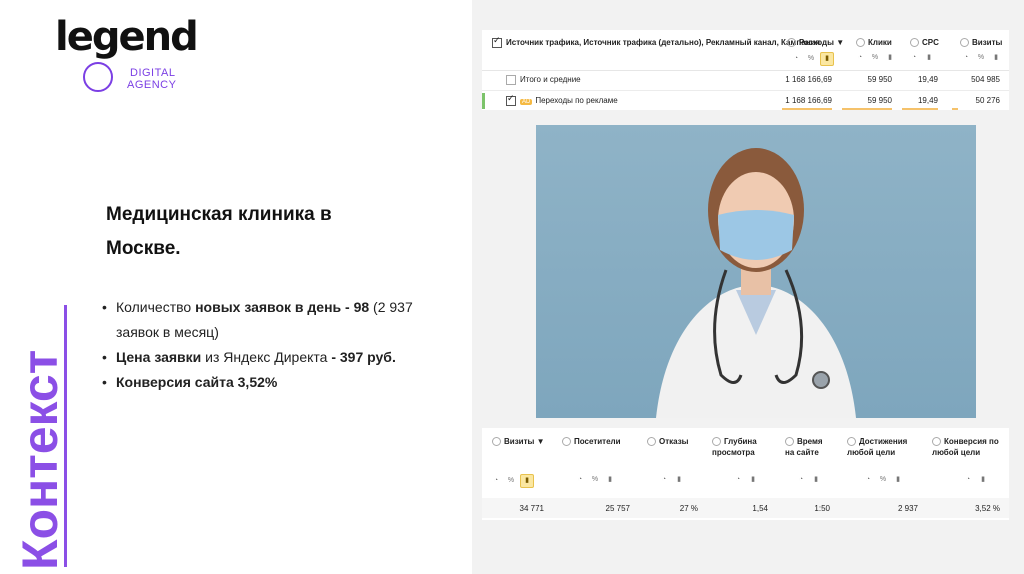 Image resolution: width=1024 pixels, height=574 pixels. Describe the element at coordinates (756, 283) in the screenshot. I see `doctor-illustration` at that location.